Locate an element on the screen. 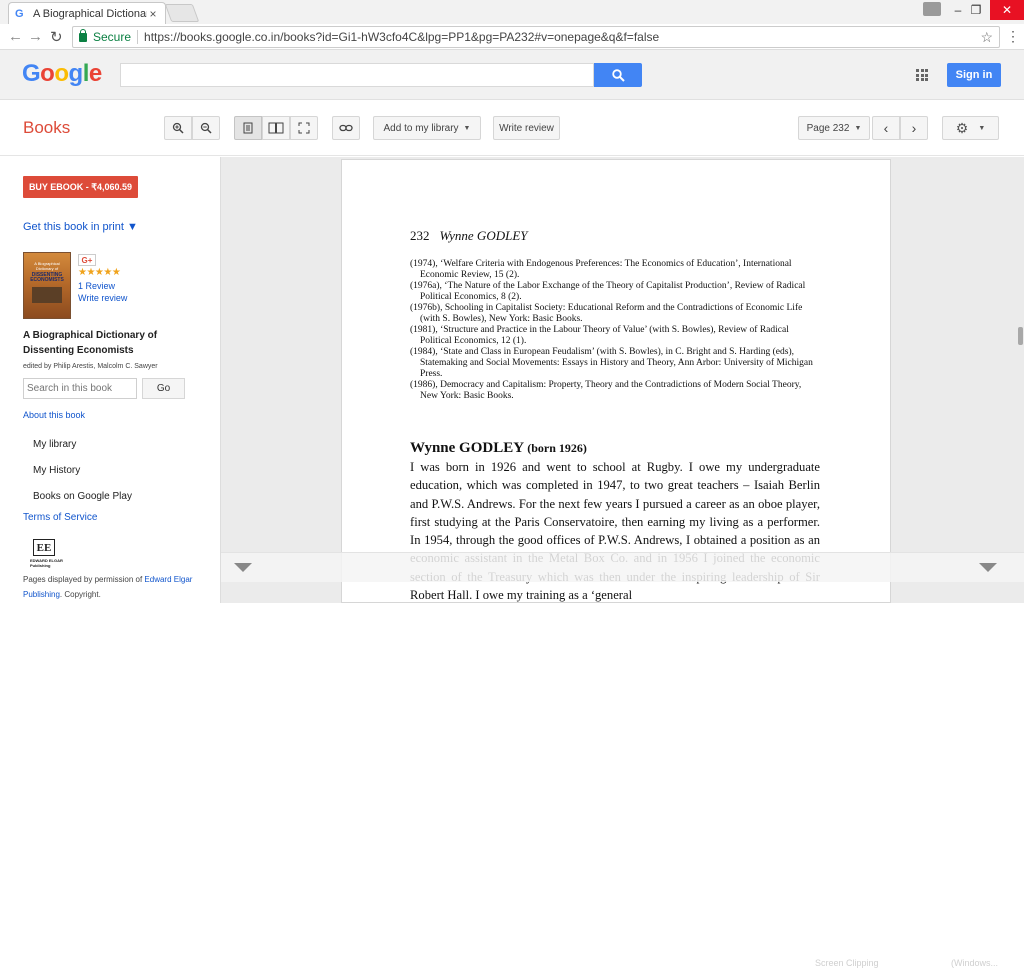 The width and height of the screenshot is (1024, 968). zoom-in-button is located at coordinates (178, 128).